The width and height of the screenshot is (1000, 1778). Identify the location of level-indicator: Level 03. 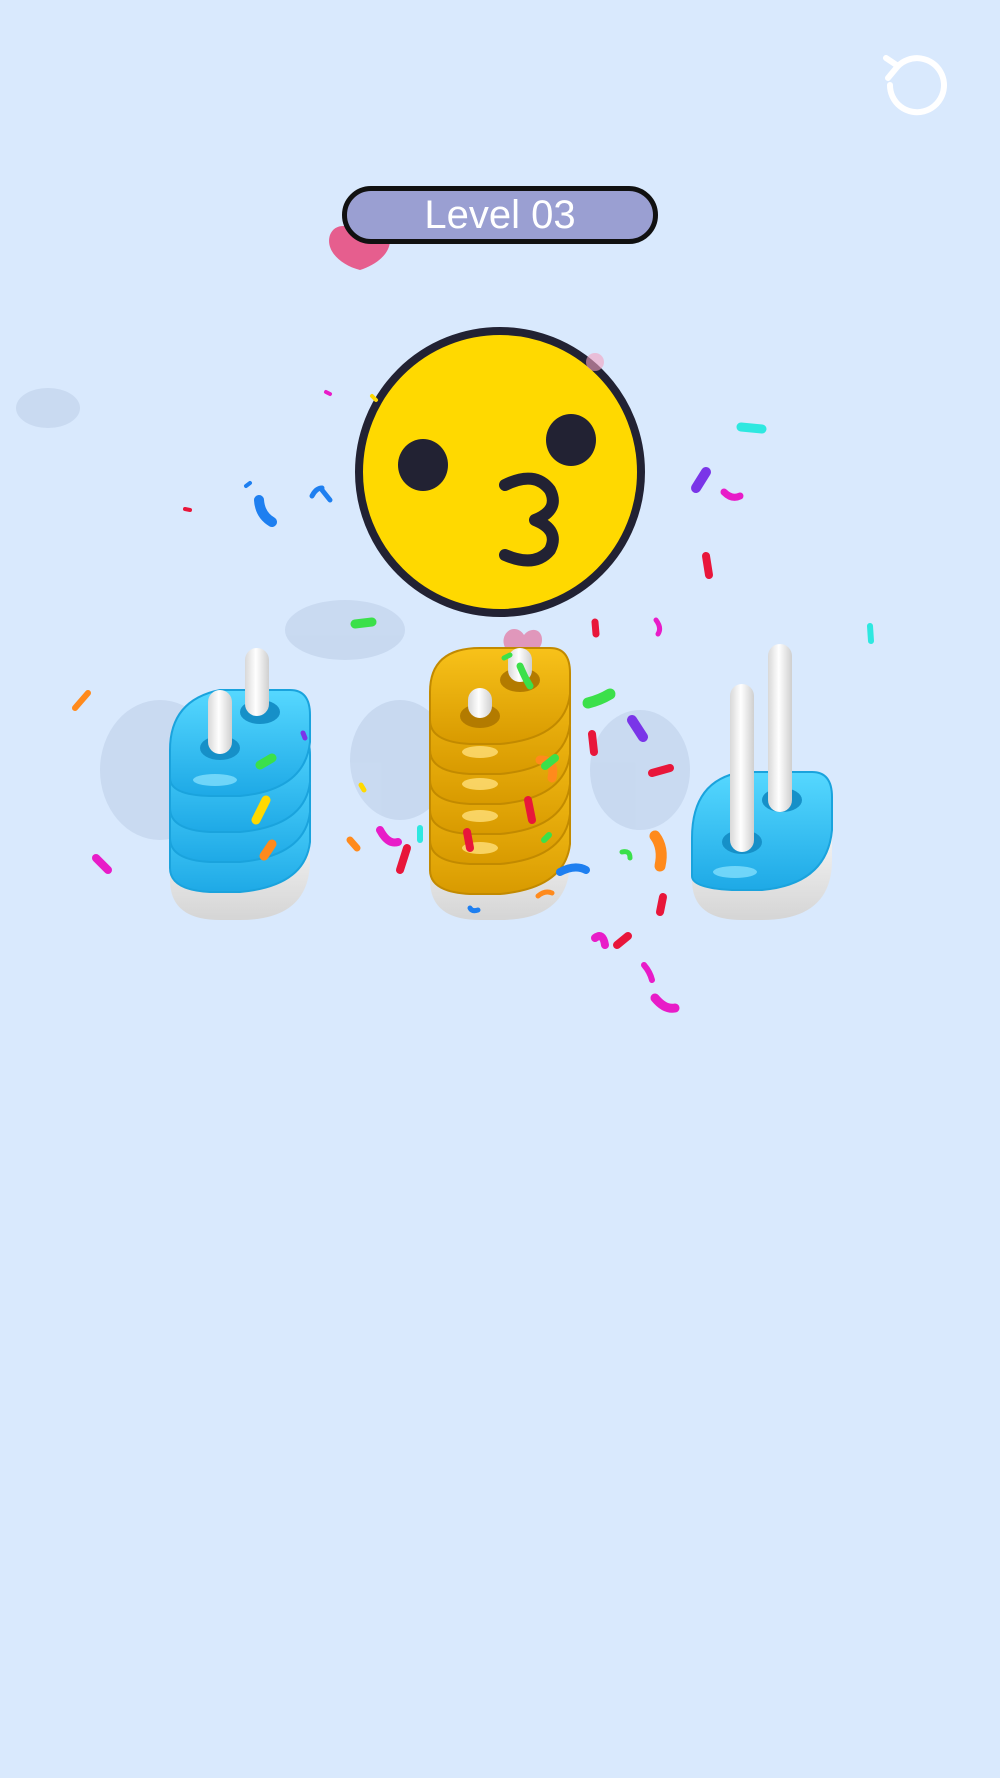
(500, 215).